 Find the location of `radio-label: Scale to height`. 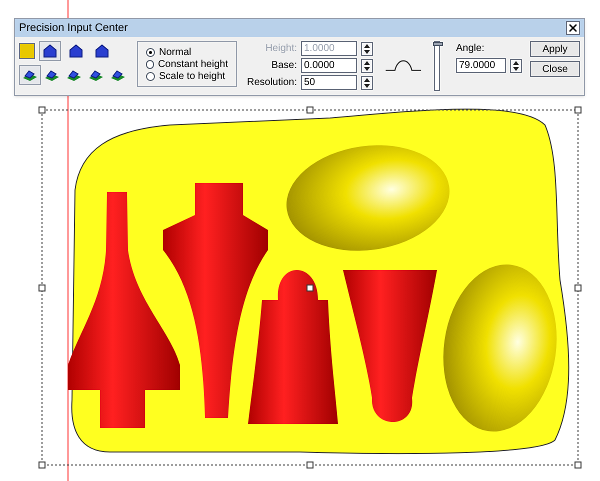

radio-label: Scale to height is located at coordinates (192, 77).